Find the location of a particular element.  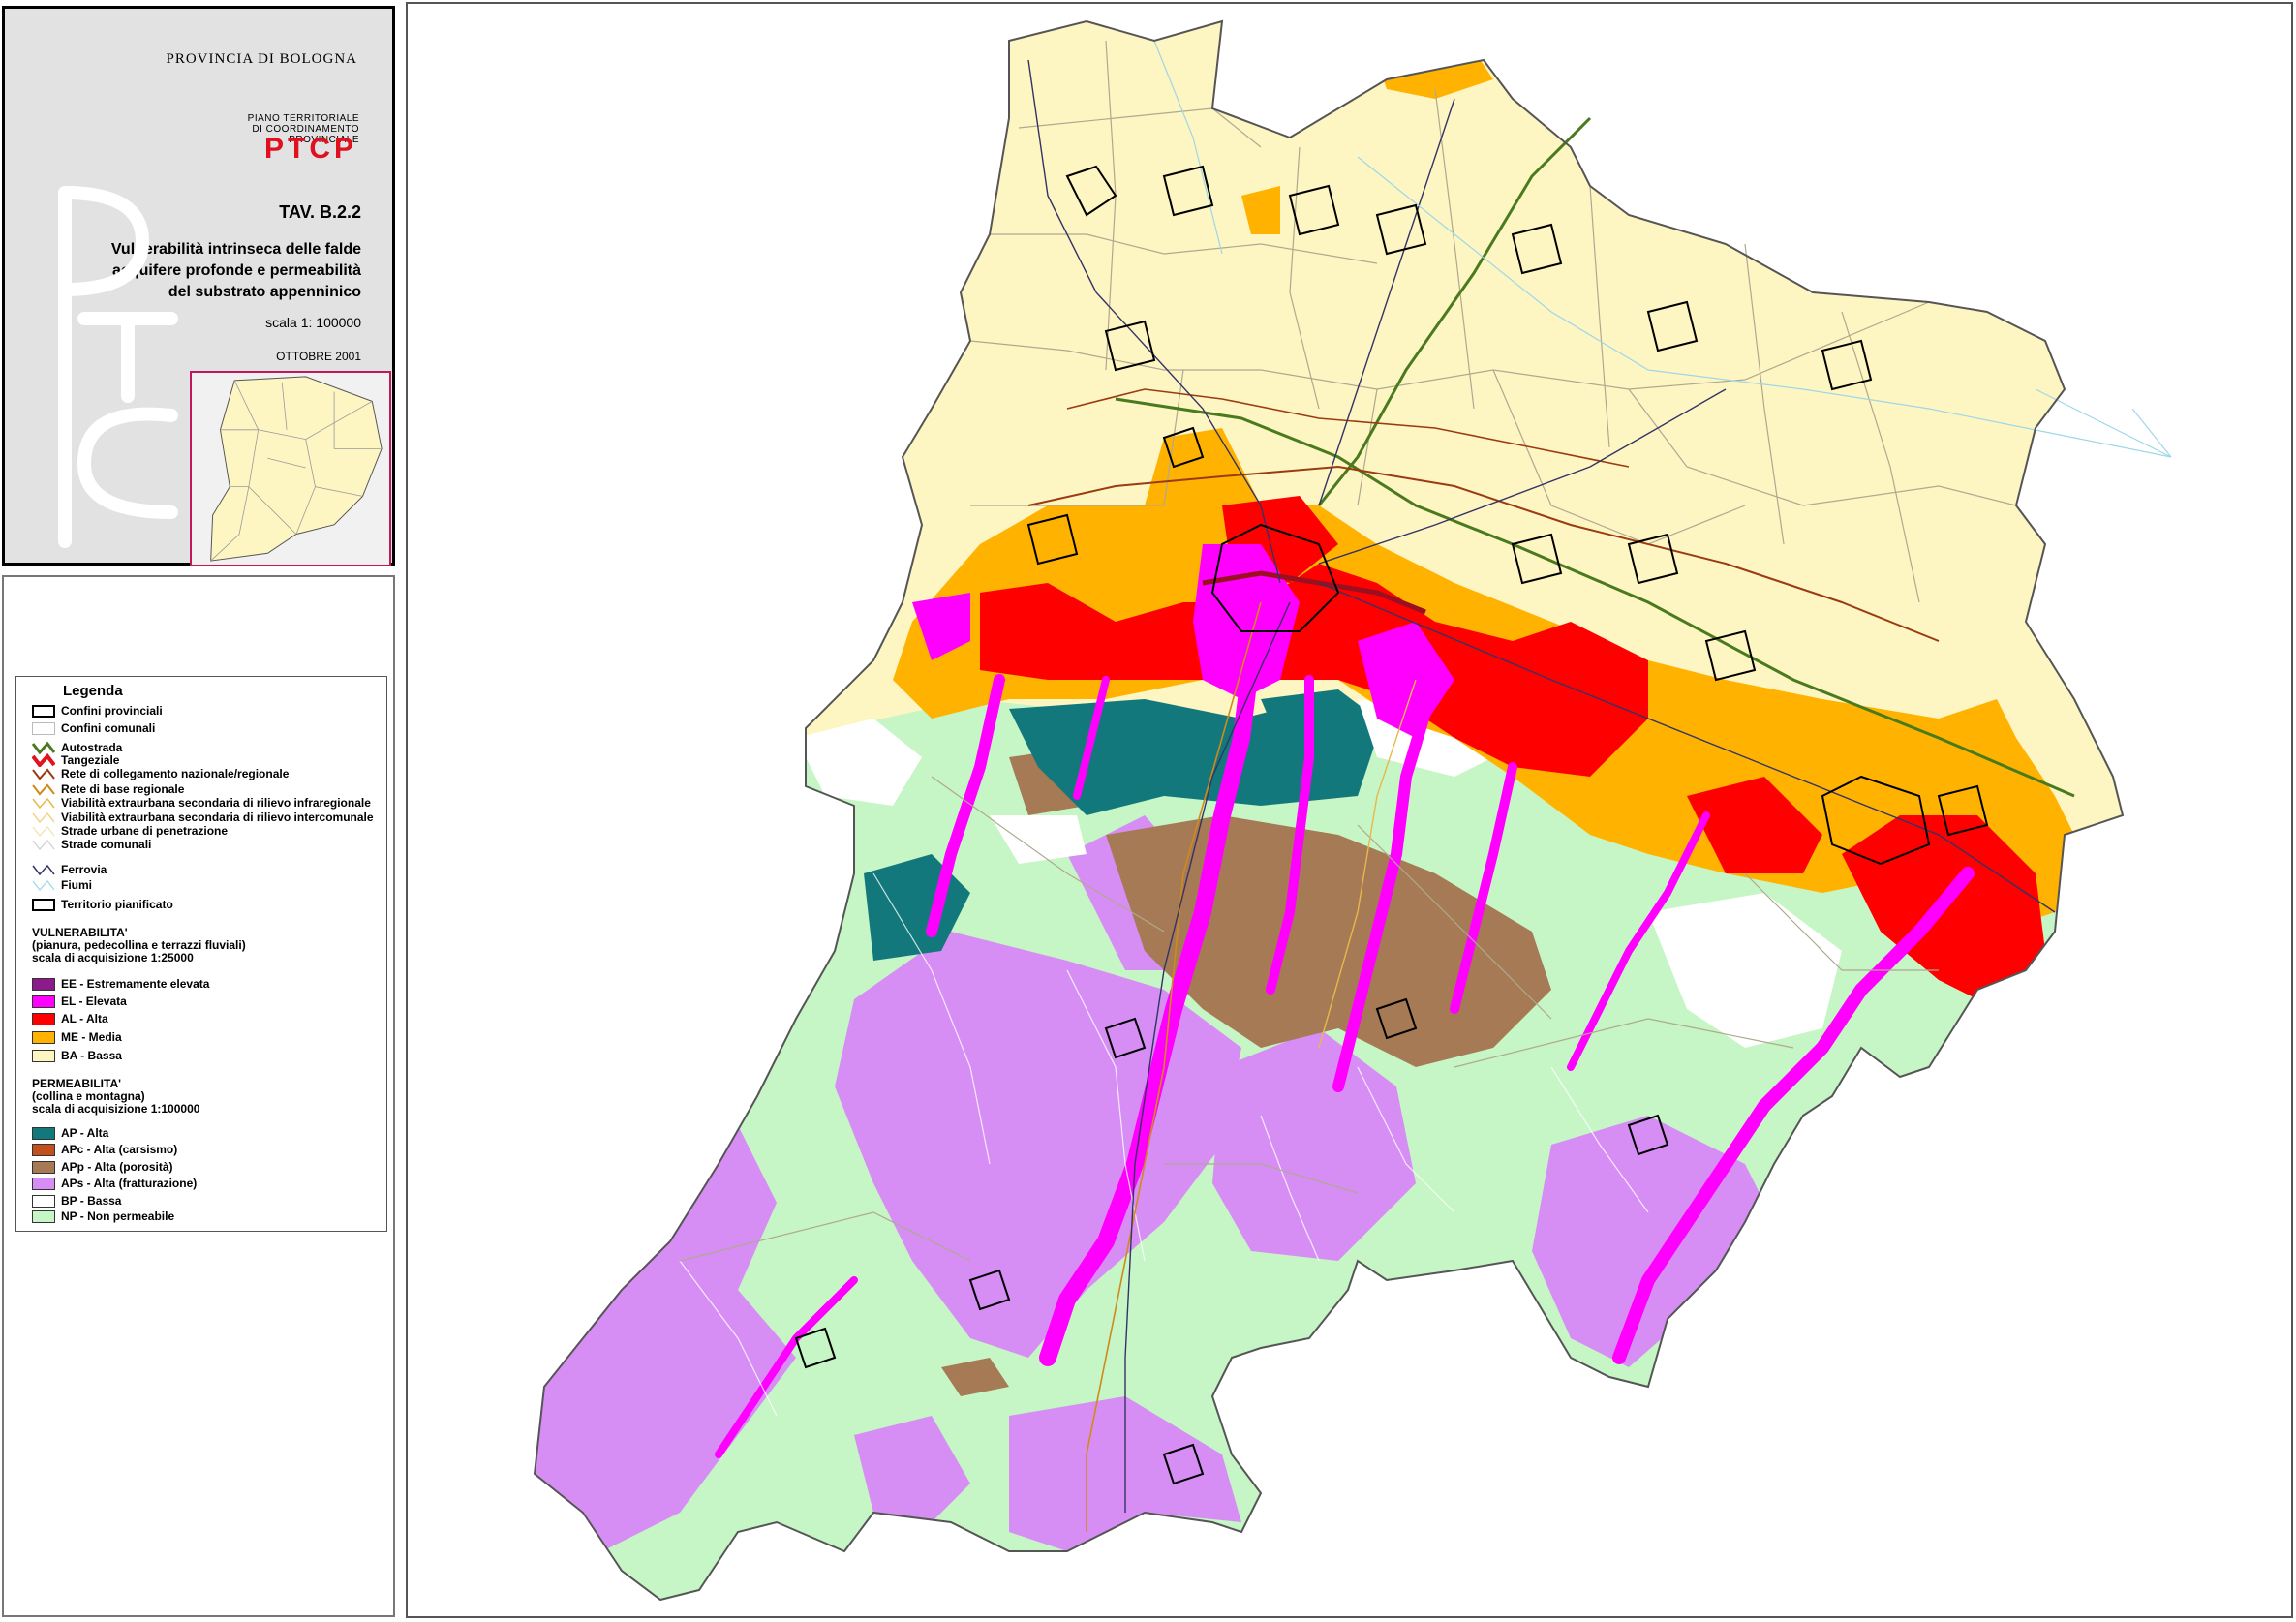

regional-road-line-icon is located at coordinates (43, 789).